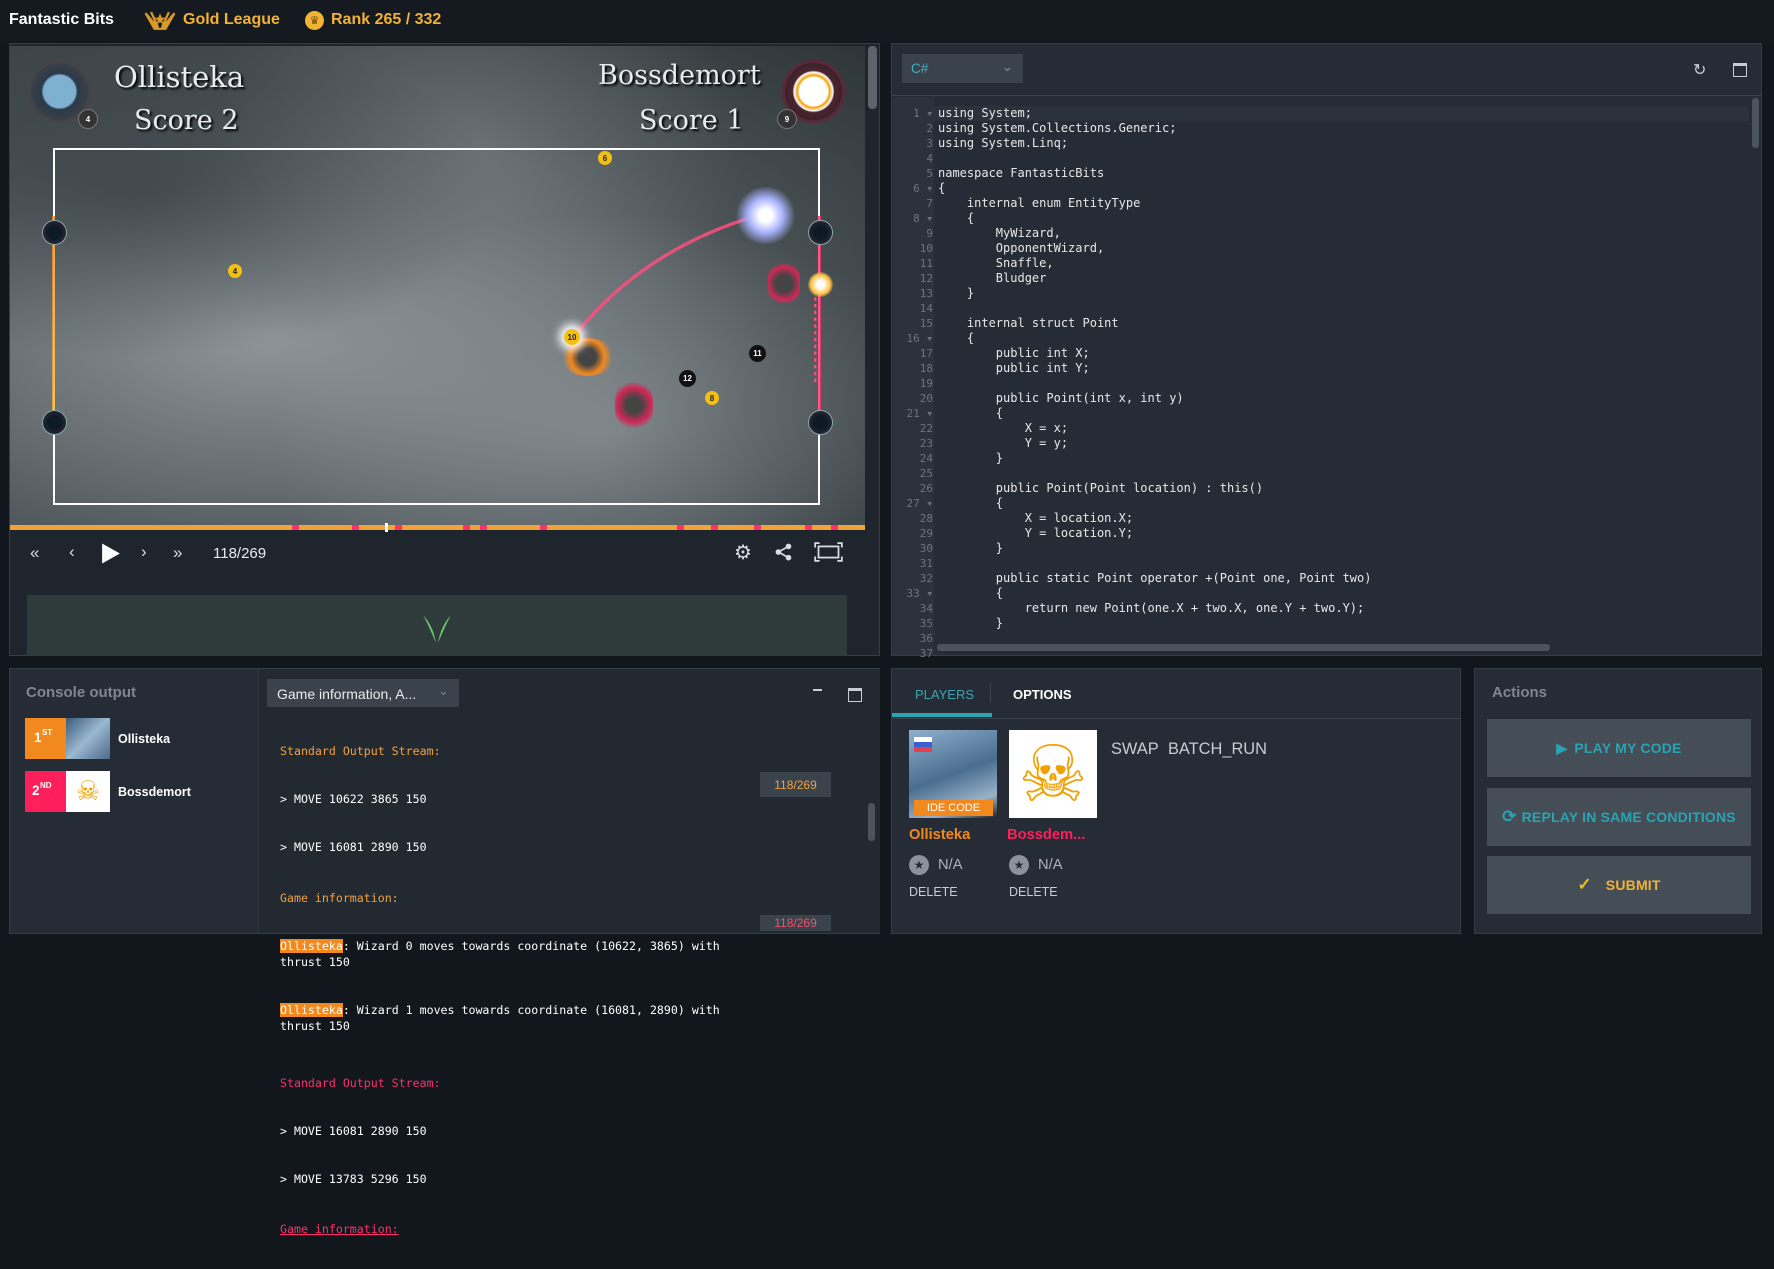  What do you see at coordinates (386, 19) in the screenshot?
I see `rank-label: Rank 265 / 332` at bounding box center [386, 19].